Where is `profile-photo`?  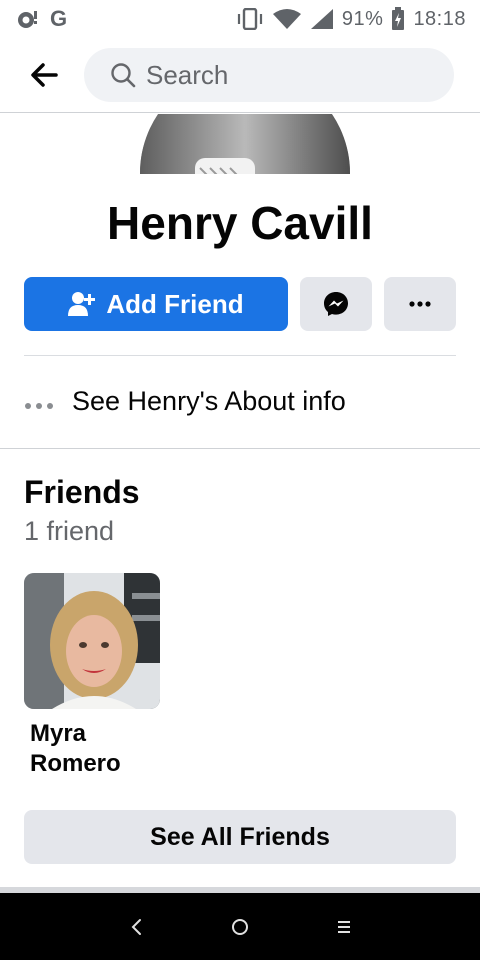 profile-photo is located at coordinates (245, 144).